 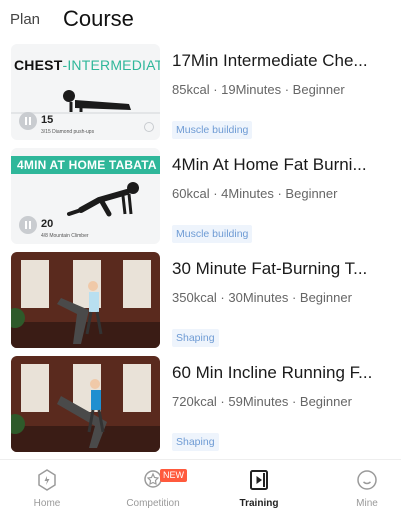 I want to click on nav-label: Competition, so click(x=153, y=503).